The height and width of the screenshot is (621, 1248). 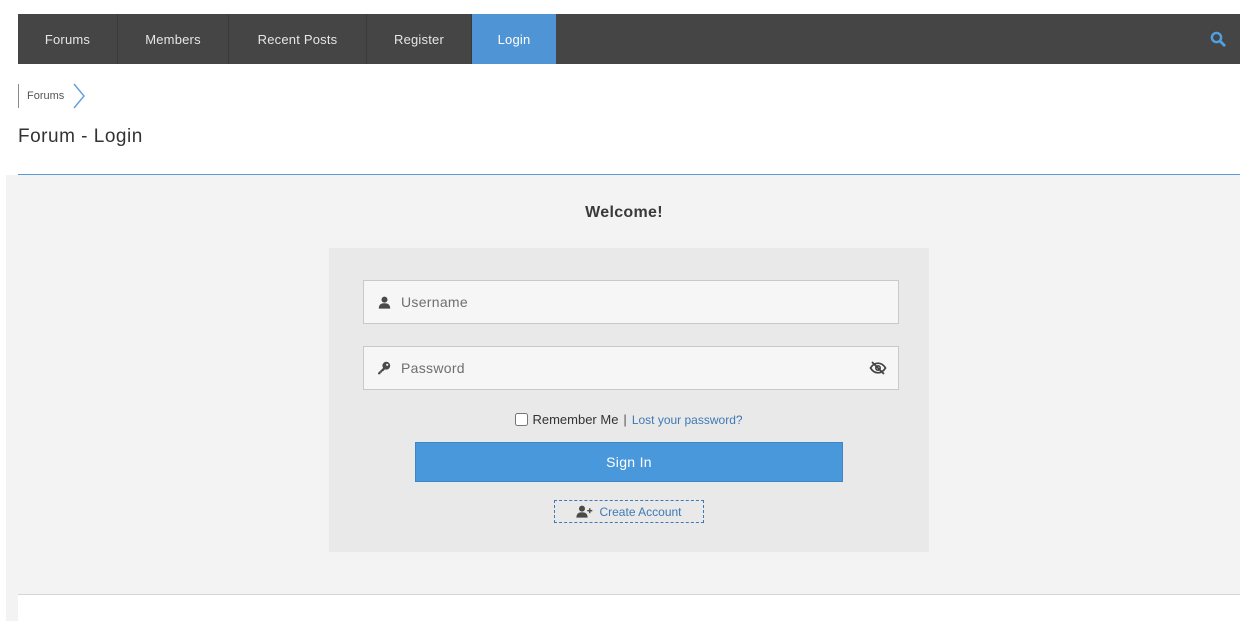 I want to click on page-title: Forum - Login, so click(x=80, y=136).